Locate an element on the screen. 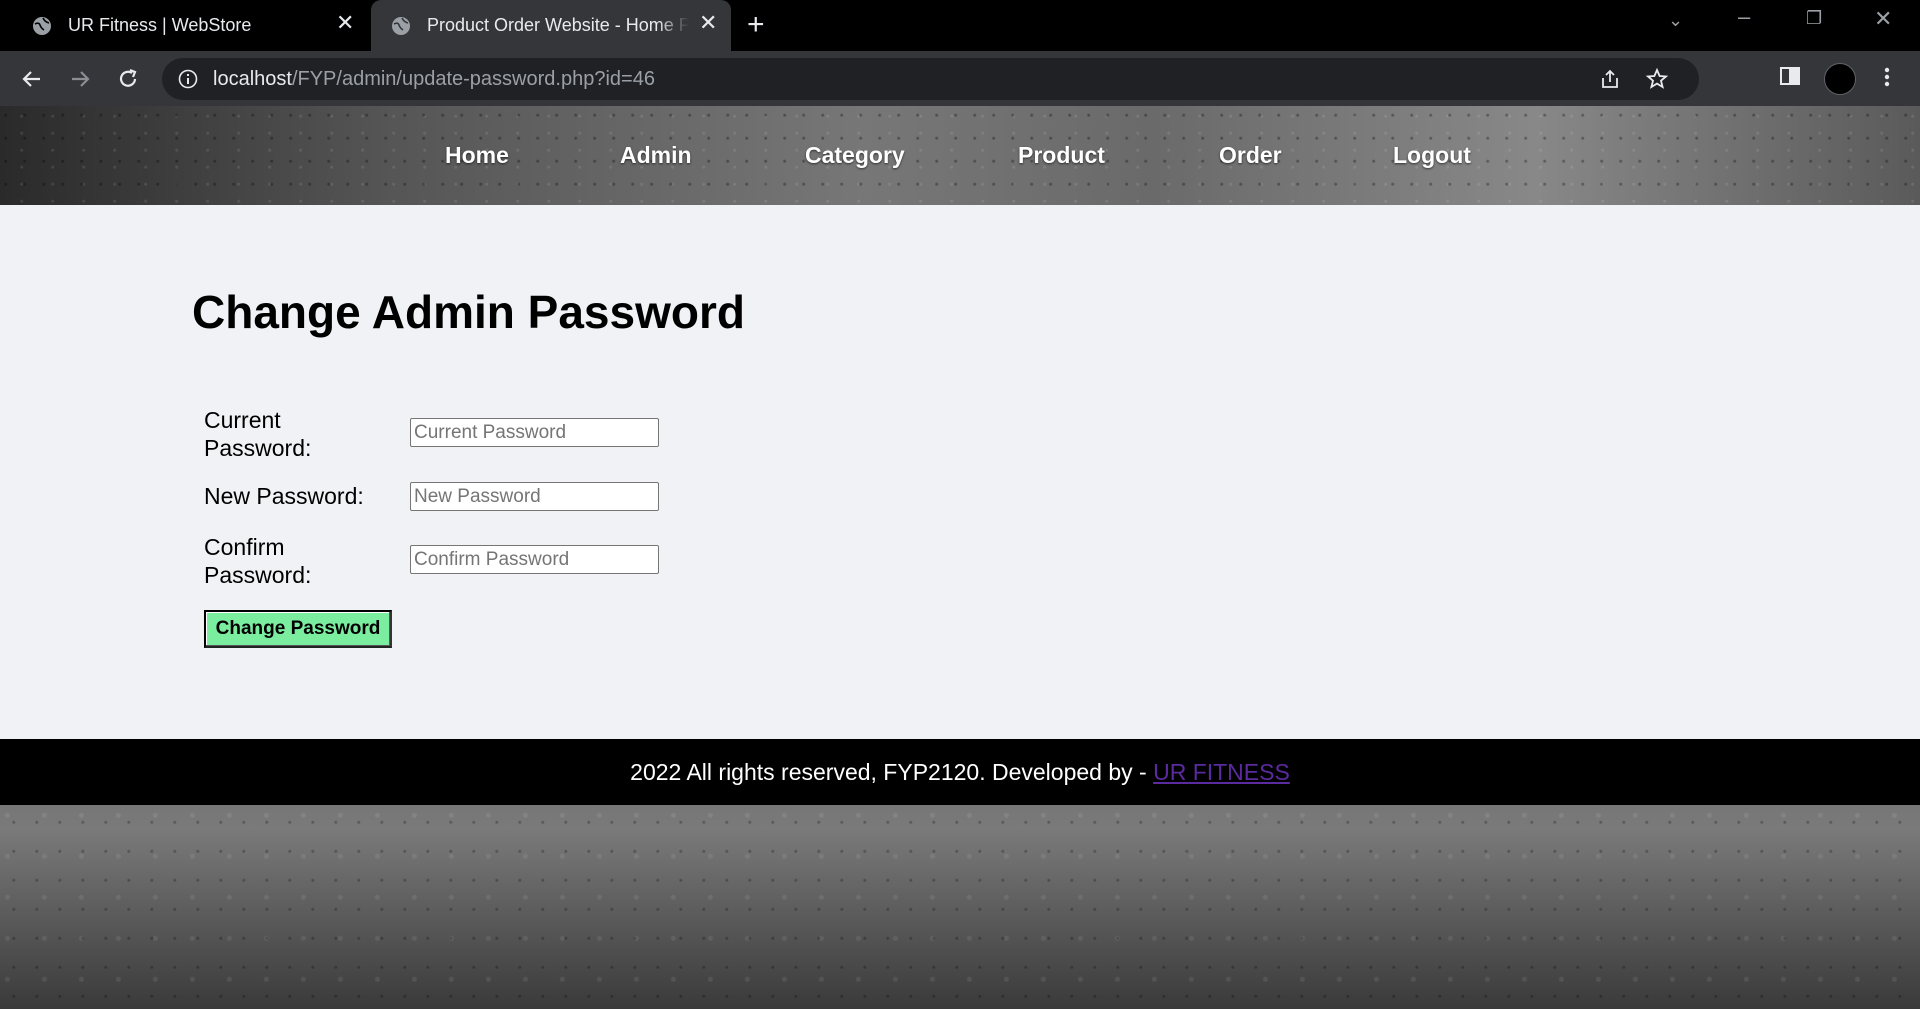  minimize-icon: – is located at coordinates (1744, 17).